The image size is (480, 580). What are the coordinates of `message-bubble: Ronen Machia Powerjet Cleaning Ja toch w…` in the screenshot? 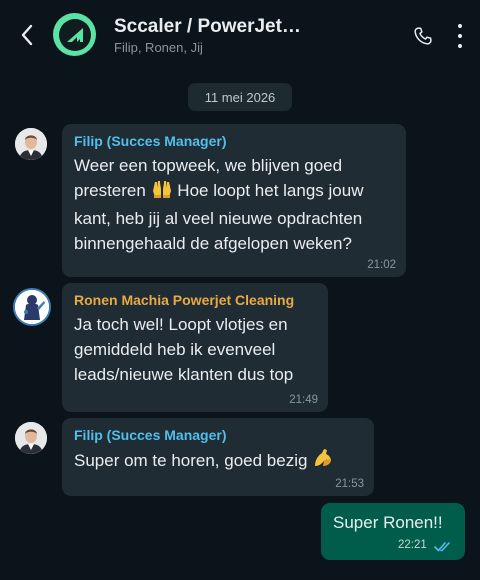 It's located at (195, 347).